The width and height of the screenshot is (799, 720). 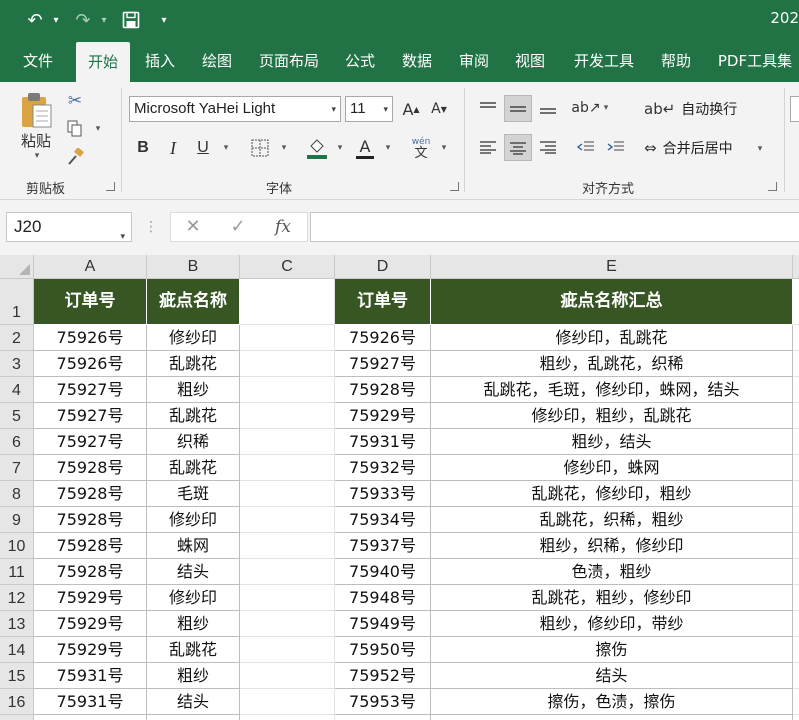 I want to click on order-no-cell: 75953号, so click(x=383, y=702).